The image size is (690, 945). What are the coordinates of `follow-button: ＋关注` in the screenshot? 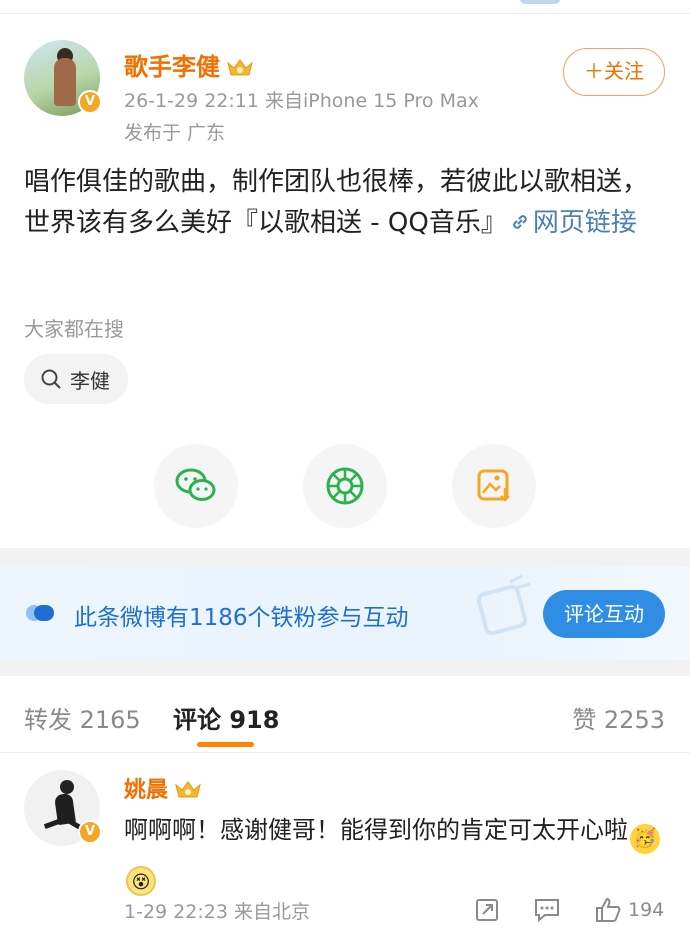 It's located at (614, 72).